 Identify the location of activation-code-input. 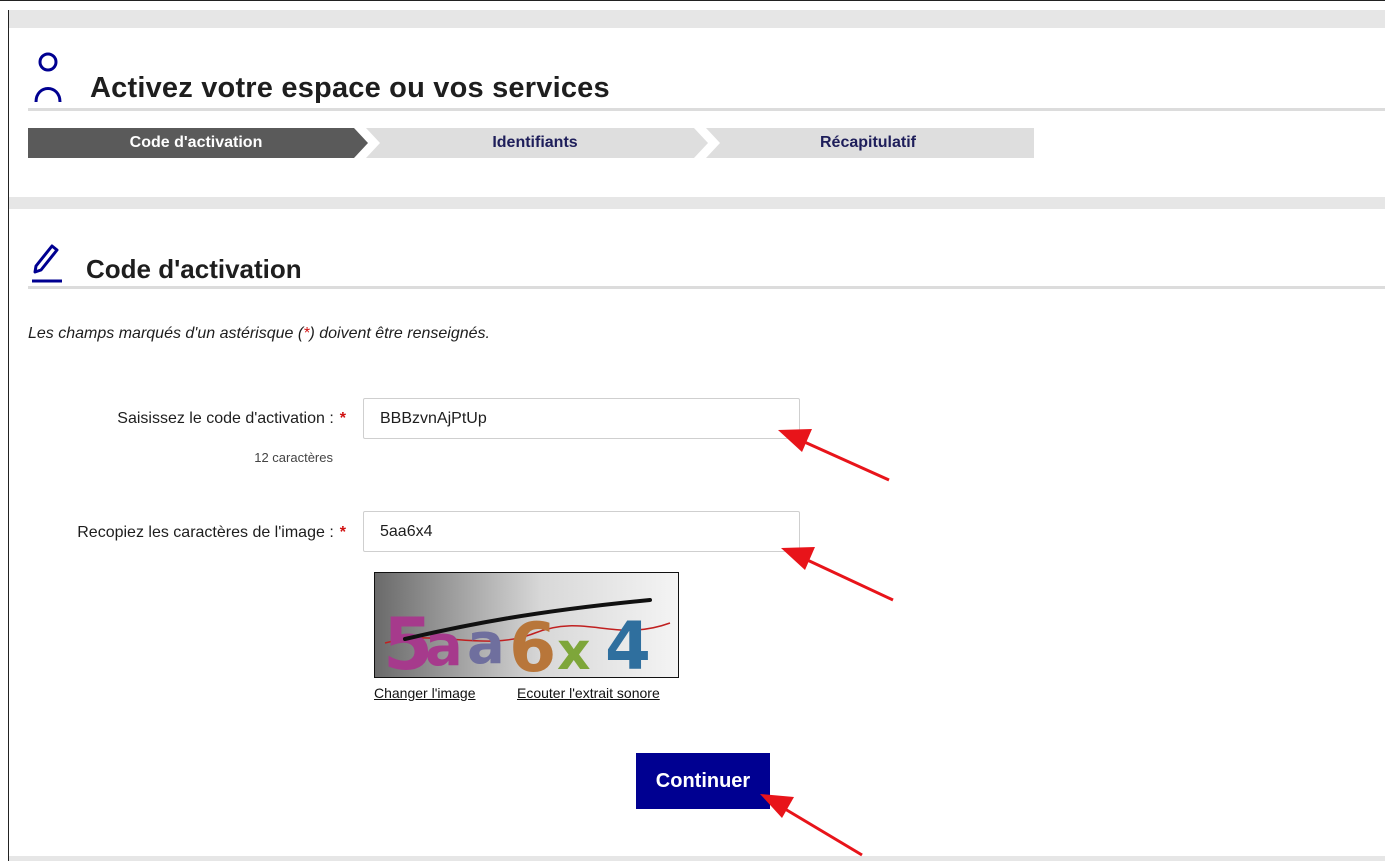
(581, 418).